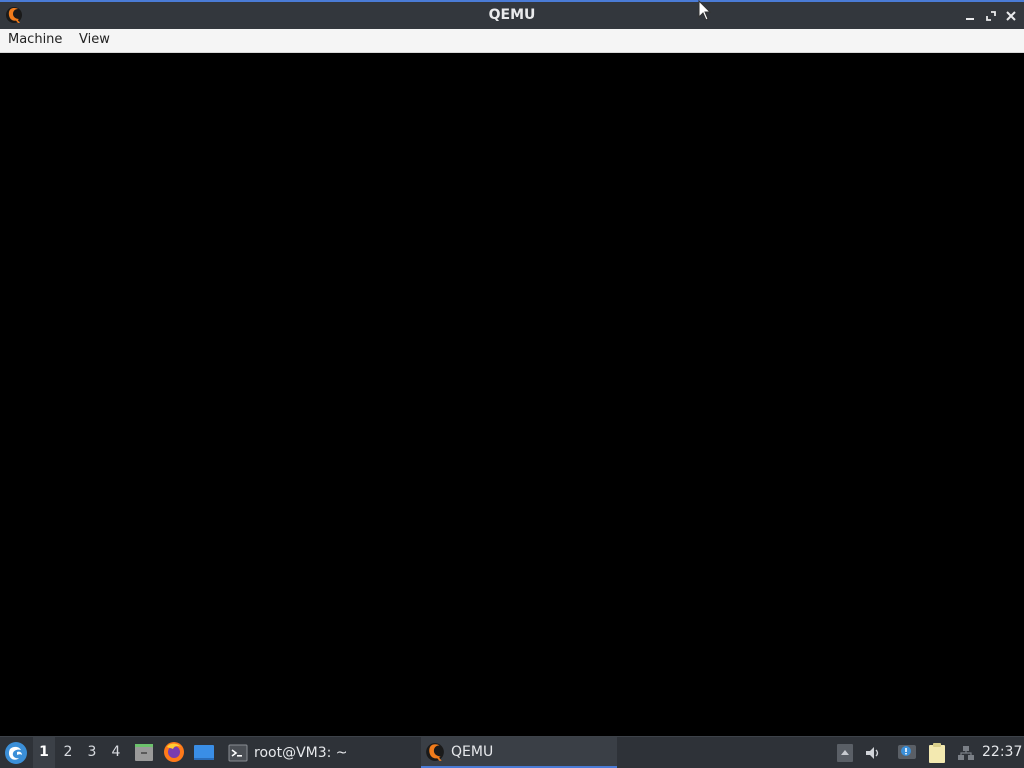  I want to click on maximize-button, so click(991, 16).